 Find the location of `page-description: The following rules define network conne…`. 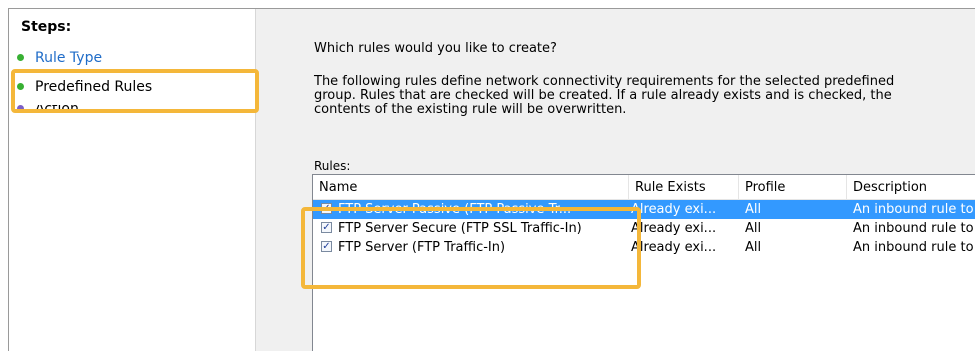

page-description: The following rules define network conne… is located at coordinates (639, 96).